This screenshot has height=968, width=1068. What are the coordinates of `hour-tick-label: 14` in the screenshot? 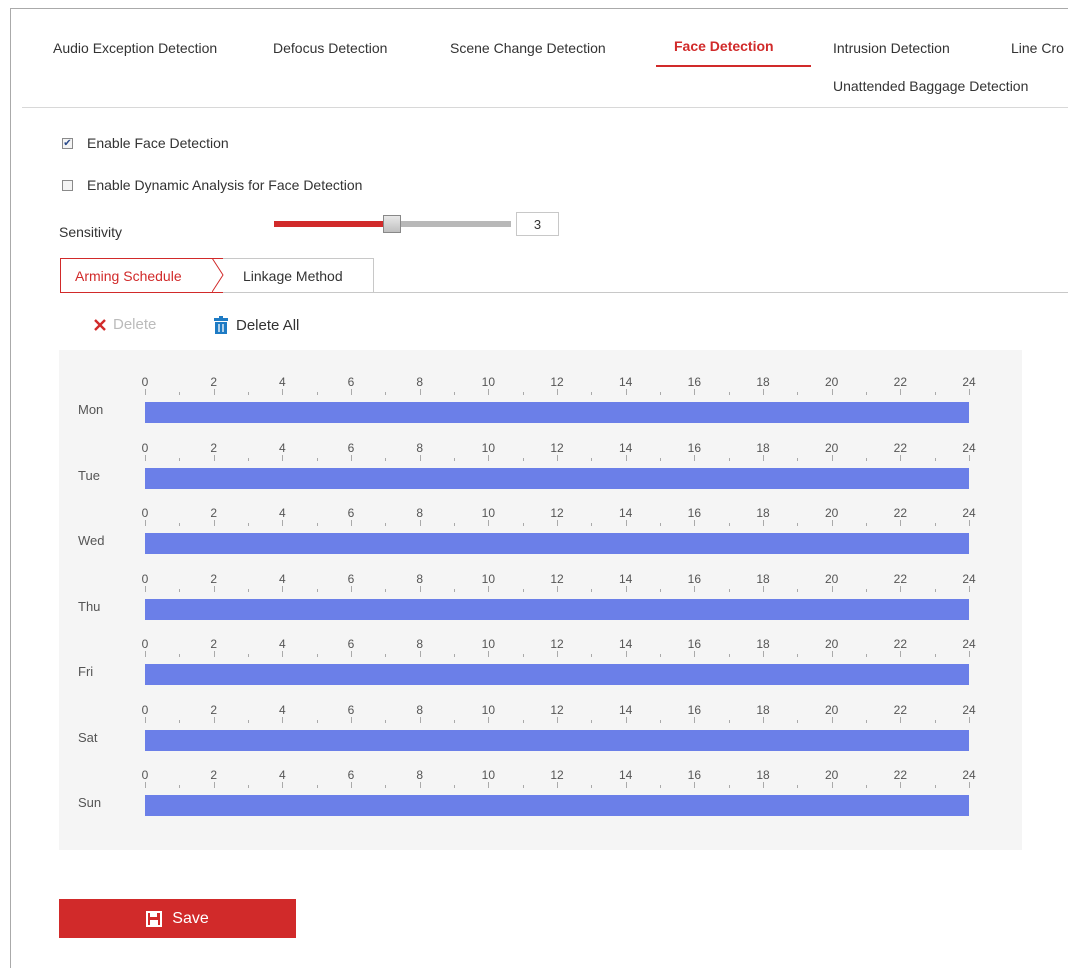 It's located at (625, 382).